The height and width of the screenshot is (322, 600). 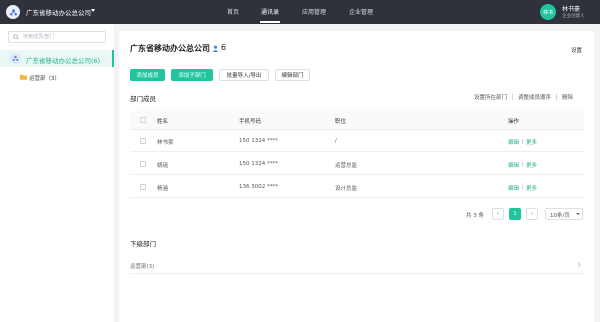 I want to click on tree-item-root: 广东省移动办公总公司(6), so click(x=57, y=58).